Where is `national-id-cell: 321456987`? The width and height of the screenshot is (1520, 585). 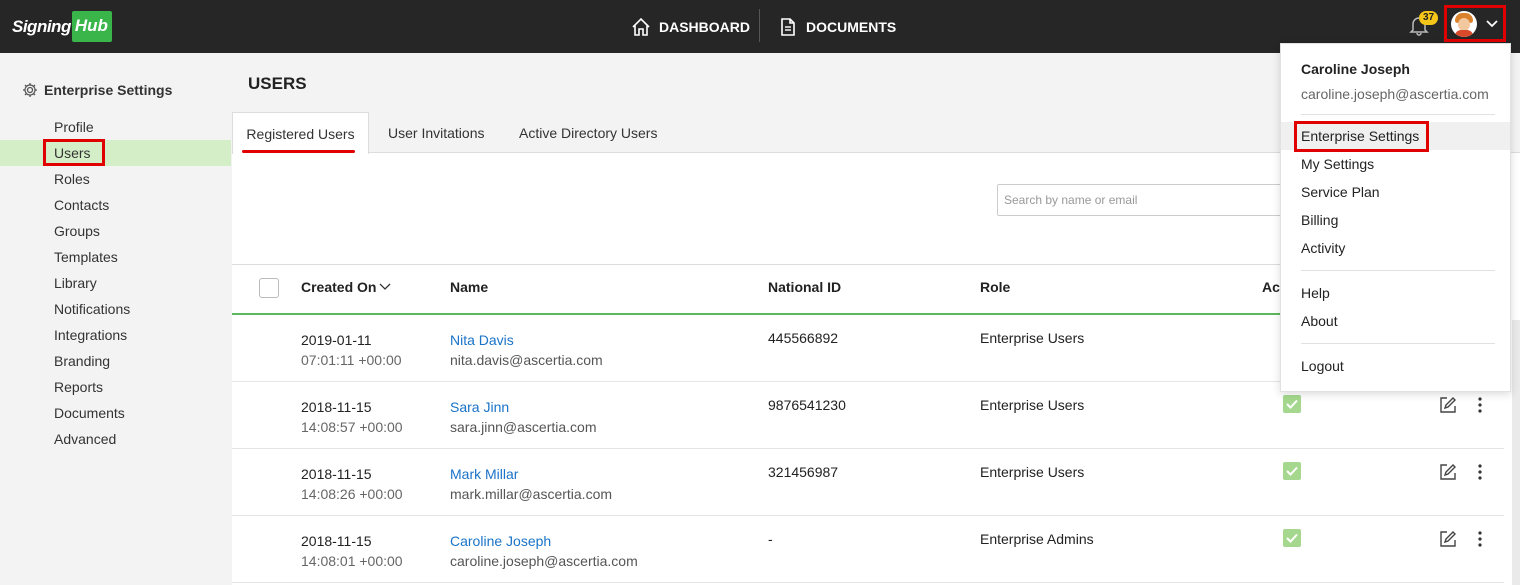 national-id-cell: 321456987 is located at coordinates (803, 472).